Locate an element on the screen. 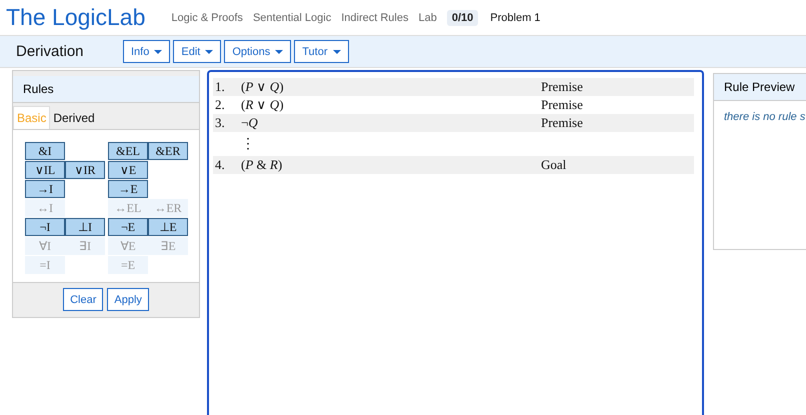  rules-action-button: Apply is located at coordinates (128, 299).